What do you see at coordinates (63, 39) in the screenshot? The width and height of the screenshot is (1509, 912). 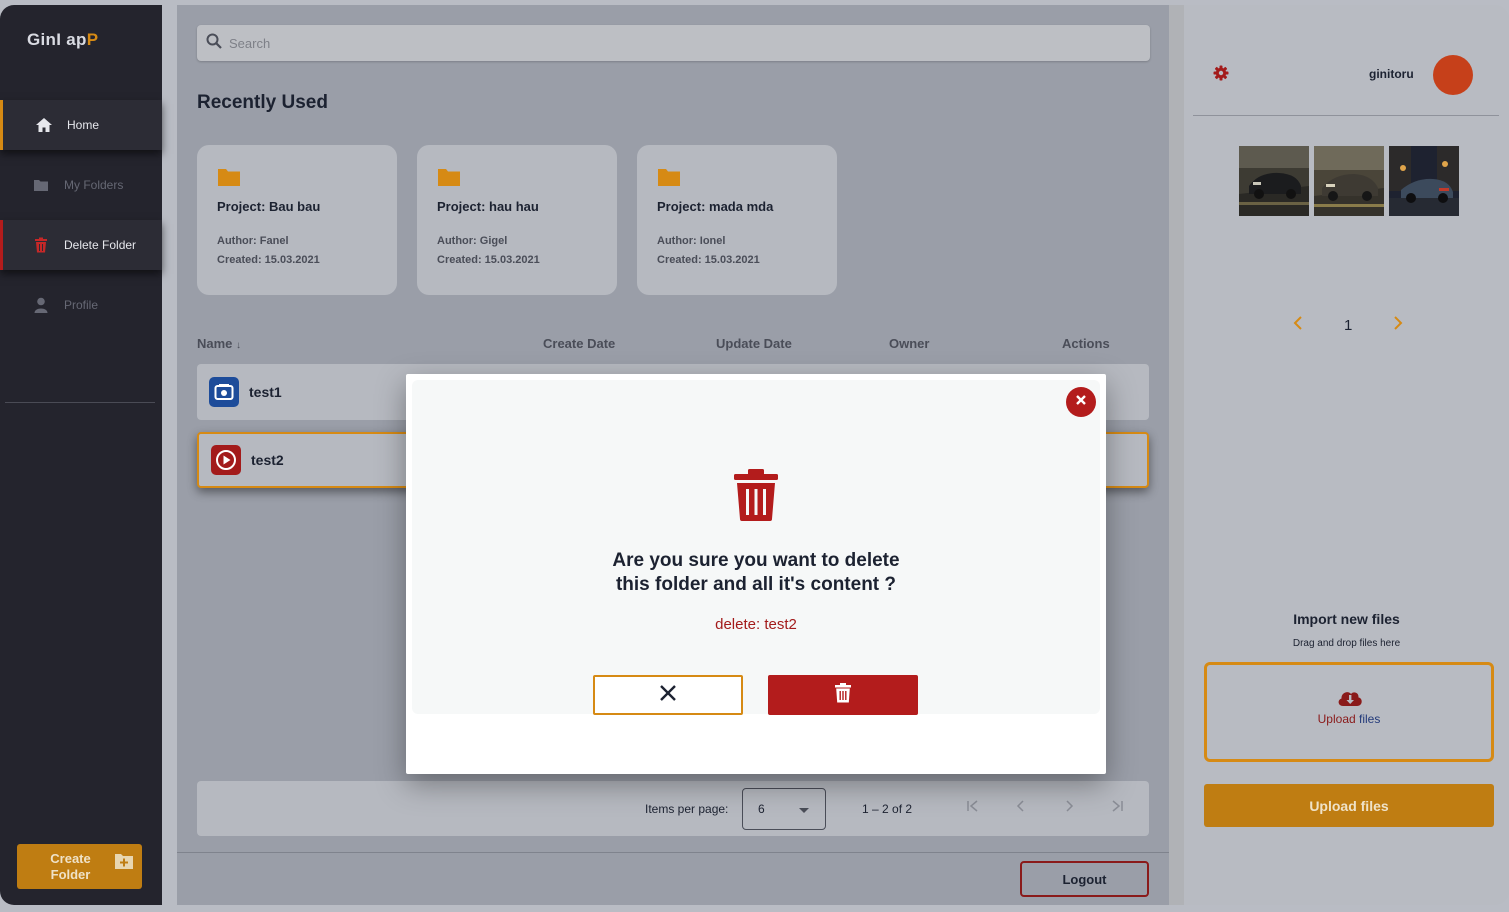 I see `app-logo: GinI apP` at bounding box center [63, 39].